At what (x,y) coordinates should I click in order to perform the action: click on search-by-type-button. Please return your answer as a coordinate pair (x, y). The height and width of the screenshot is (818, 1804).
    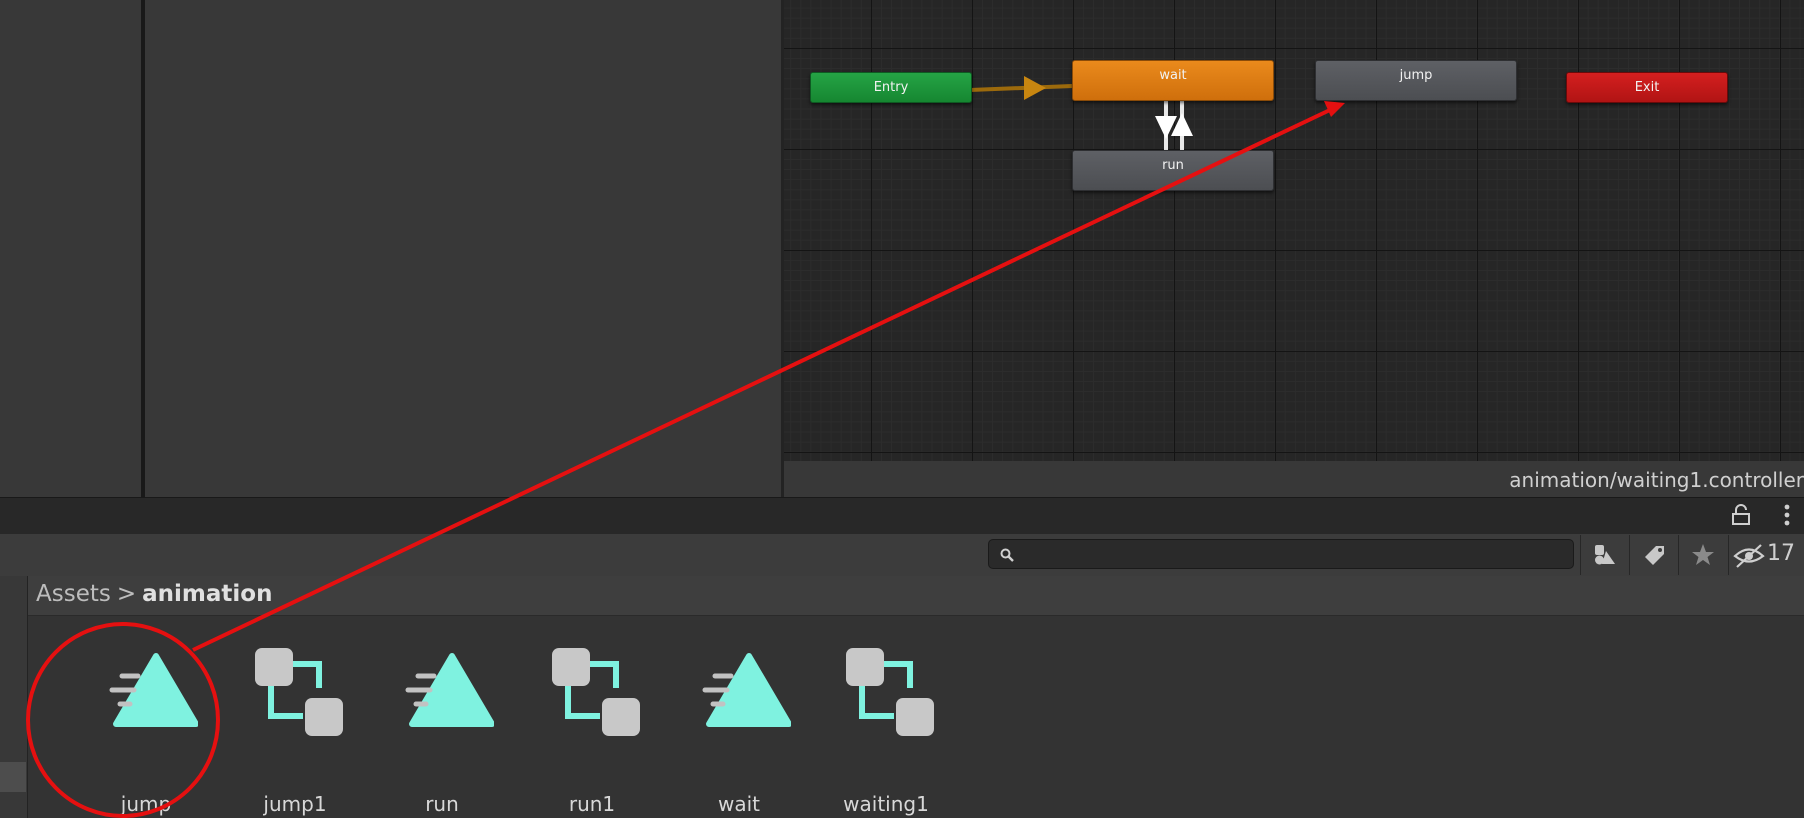
    Looking at the image, I should click on (1604, 555).